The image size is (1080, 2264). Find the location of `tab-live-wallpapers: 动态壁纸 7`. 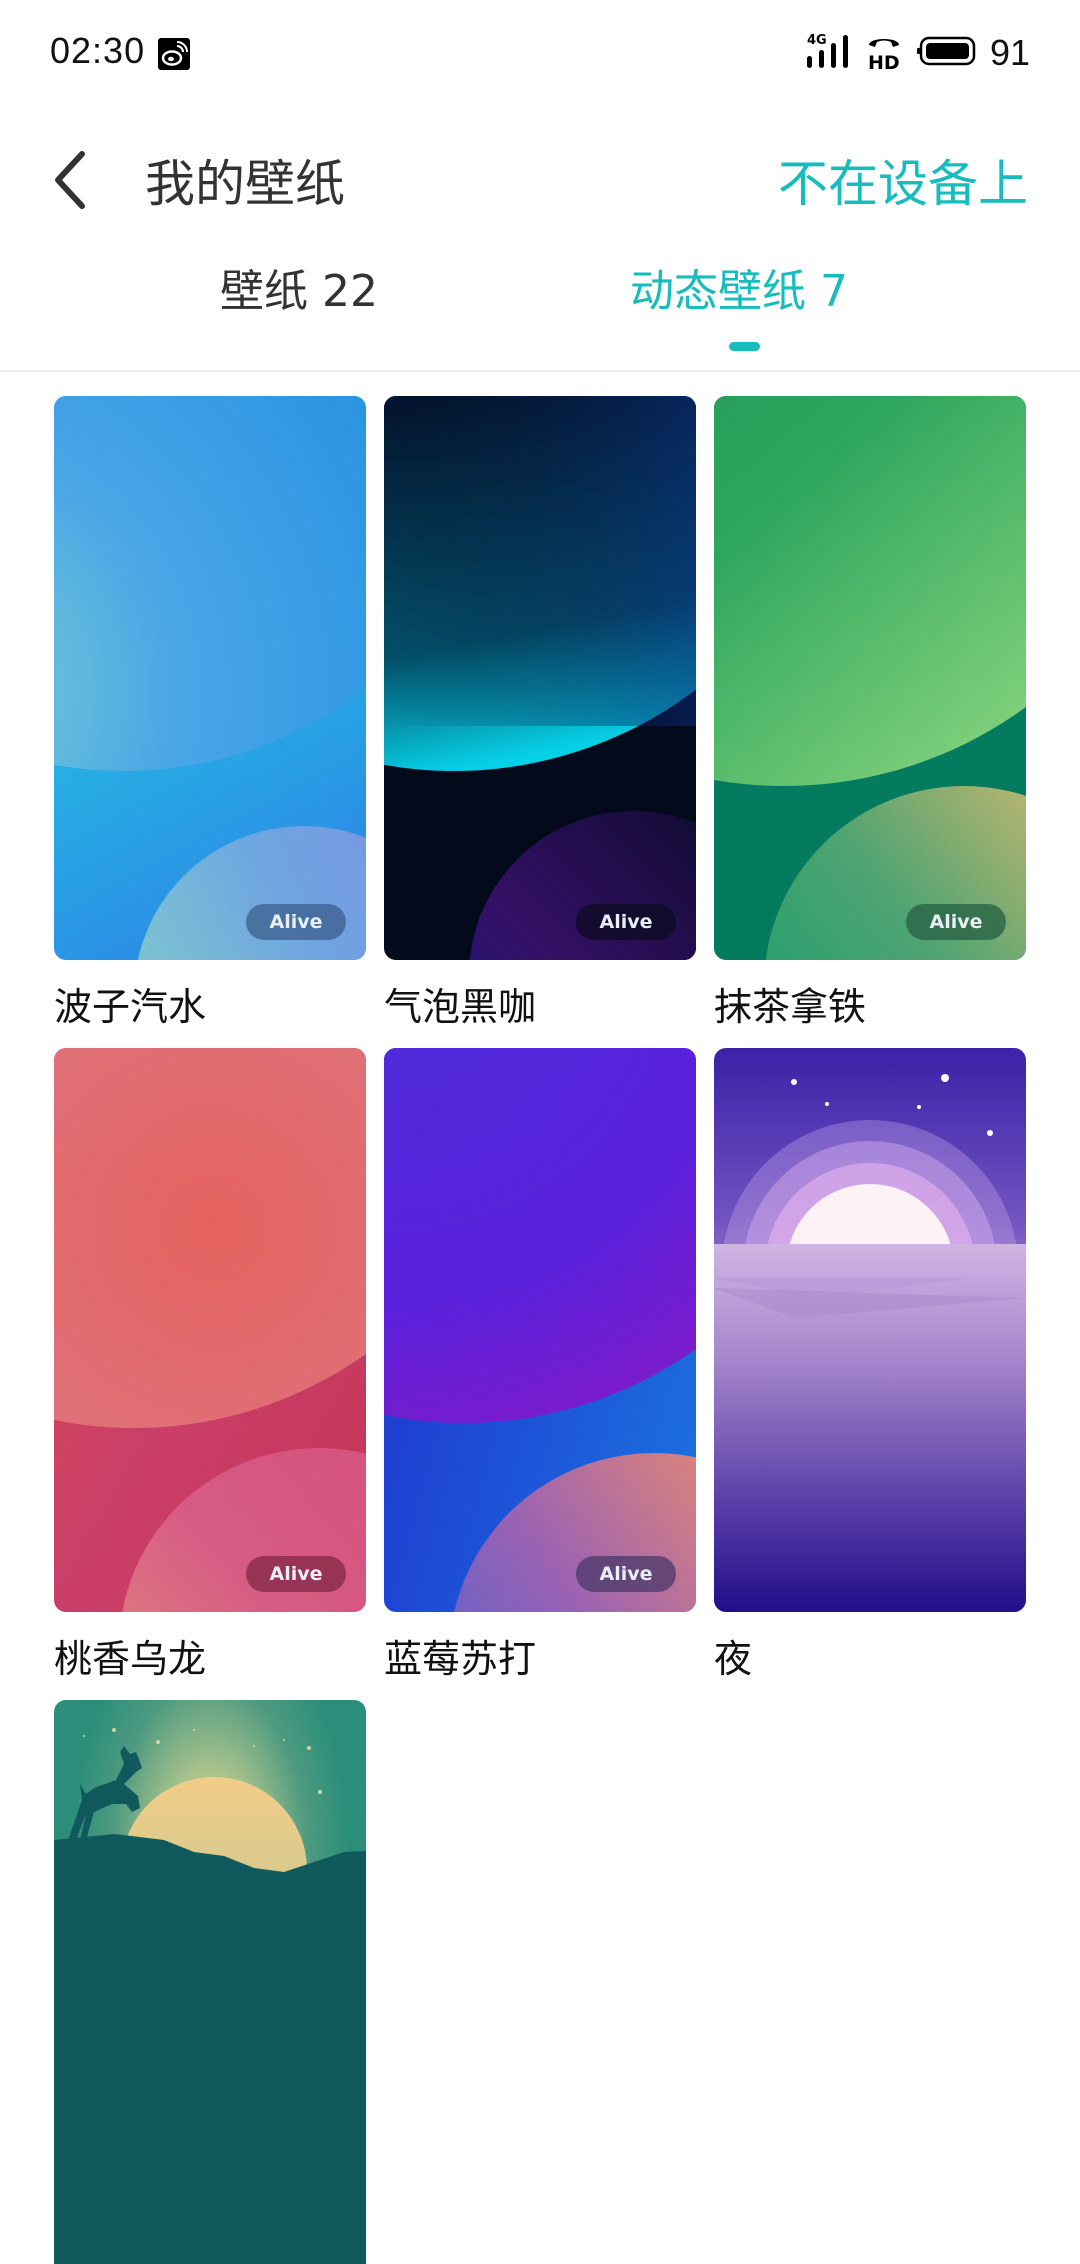

tab-live-wallpapers: 动态壁纸 7 is located at coordinates (739, 287).